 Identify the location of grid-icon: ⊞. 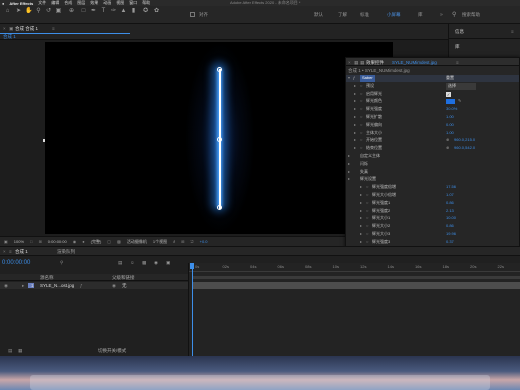
(39, 241).